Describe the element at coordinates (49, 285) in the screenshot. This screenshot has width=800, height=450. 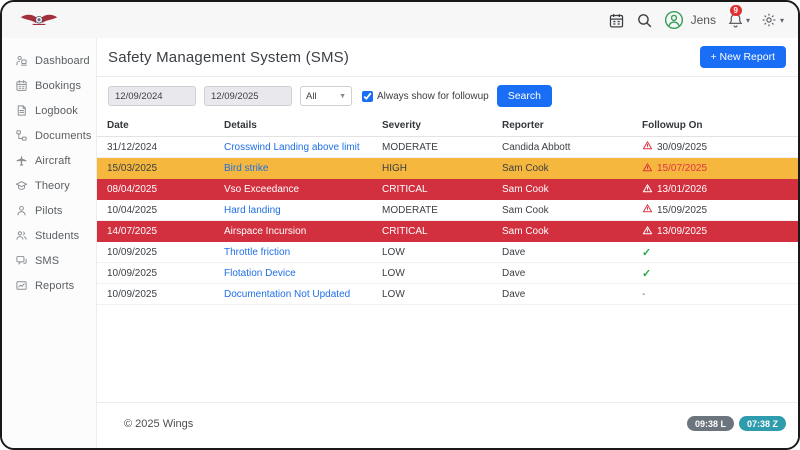
I see `sidebar-item-reports: Reports` at that location.